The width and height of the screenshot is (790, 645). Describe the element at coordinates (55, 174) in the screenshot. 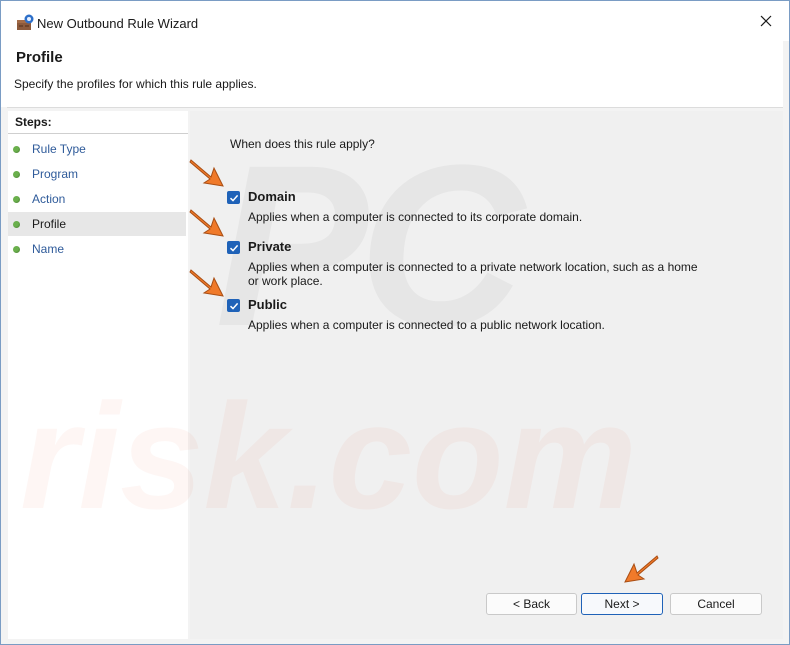

I see `step-label: Program` at that location.